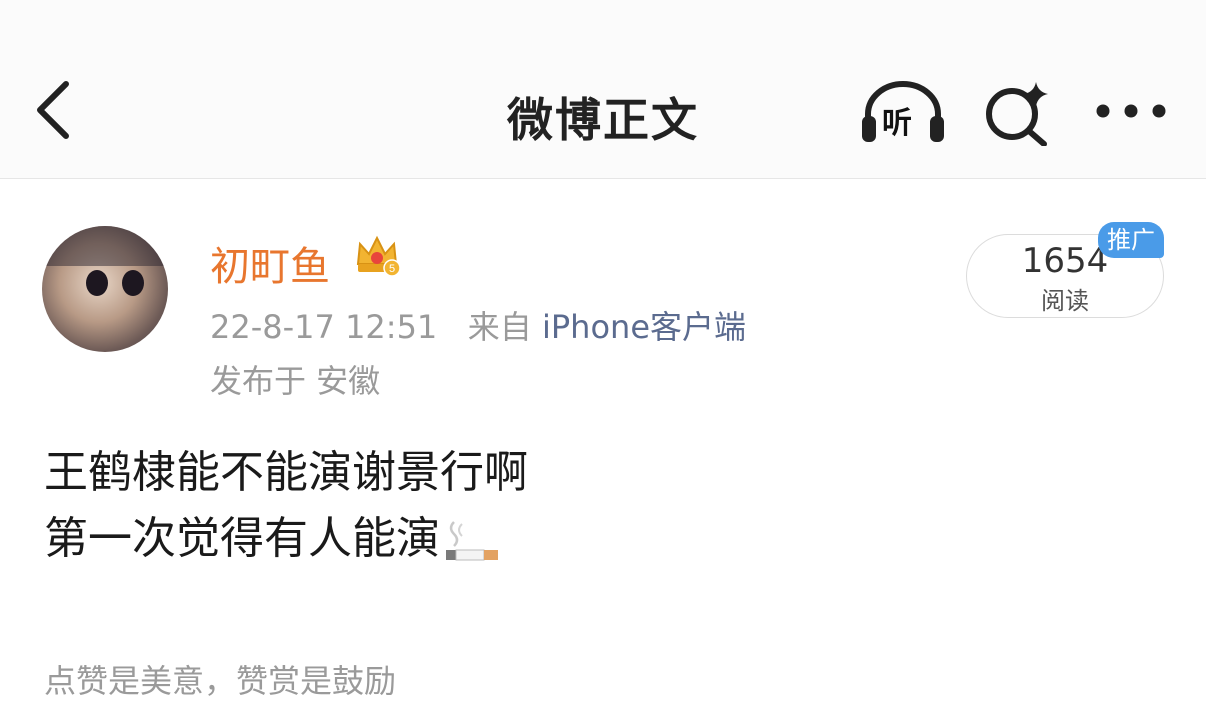 This screenshot has height=717, width=1206. I want to click on avatar-hair, so click(105, 246).